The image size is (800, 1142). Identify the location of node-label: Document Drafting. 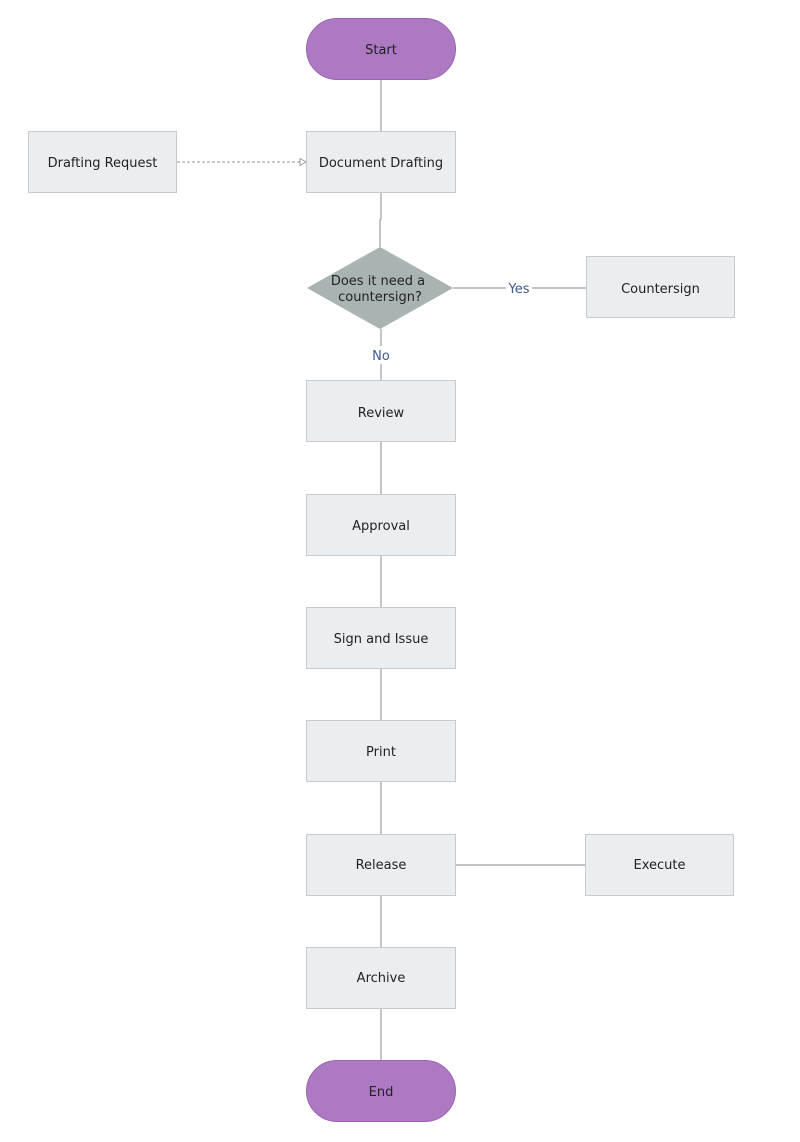
(381, 163).